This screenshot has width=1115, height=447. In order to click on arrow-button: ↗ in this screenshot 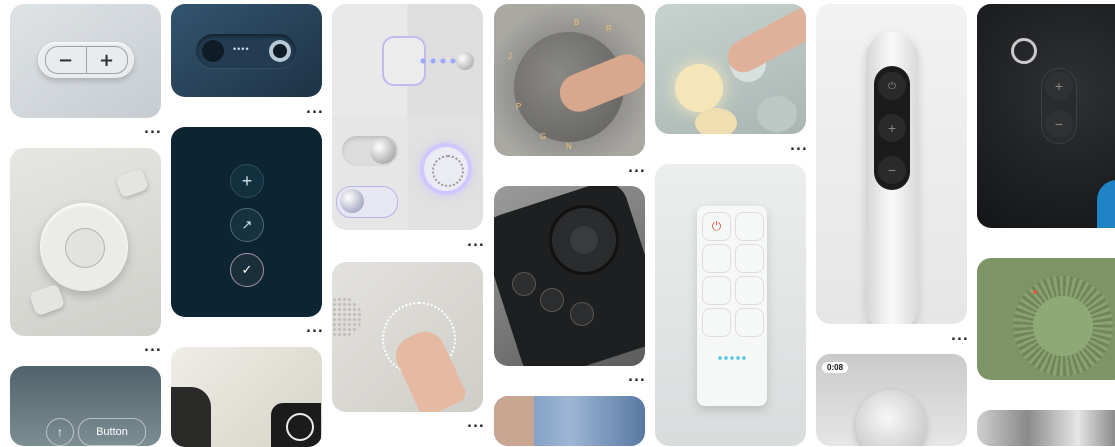, I will do `click(247, 225)`.